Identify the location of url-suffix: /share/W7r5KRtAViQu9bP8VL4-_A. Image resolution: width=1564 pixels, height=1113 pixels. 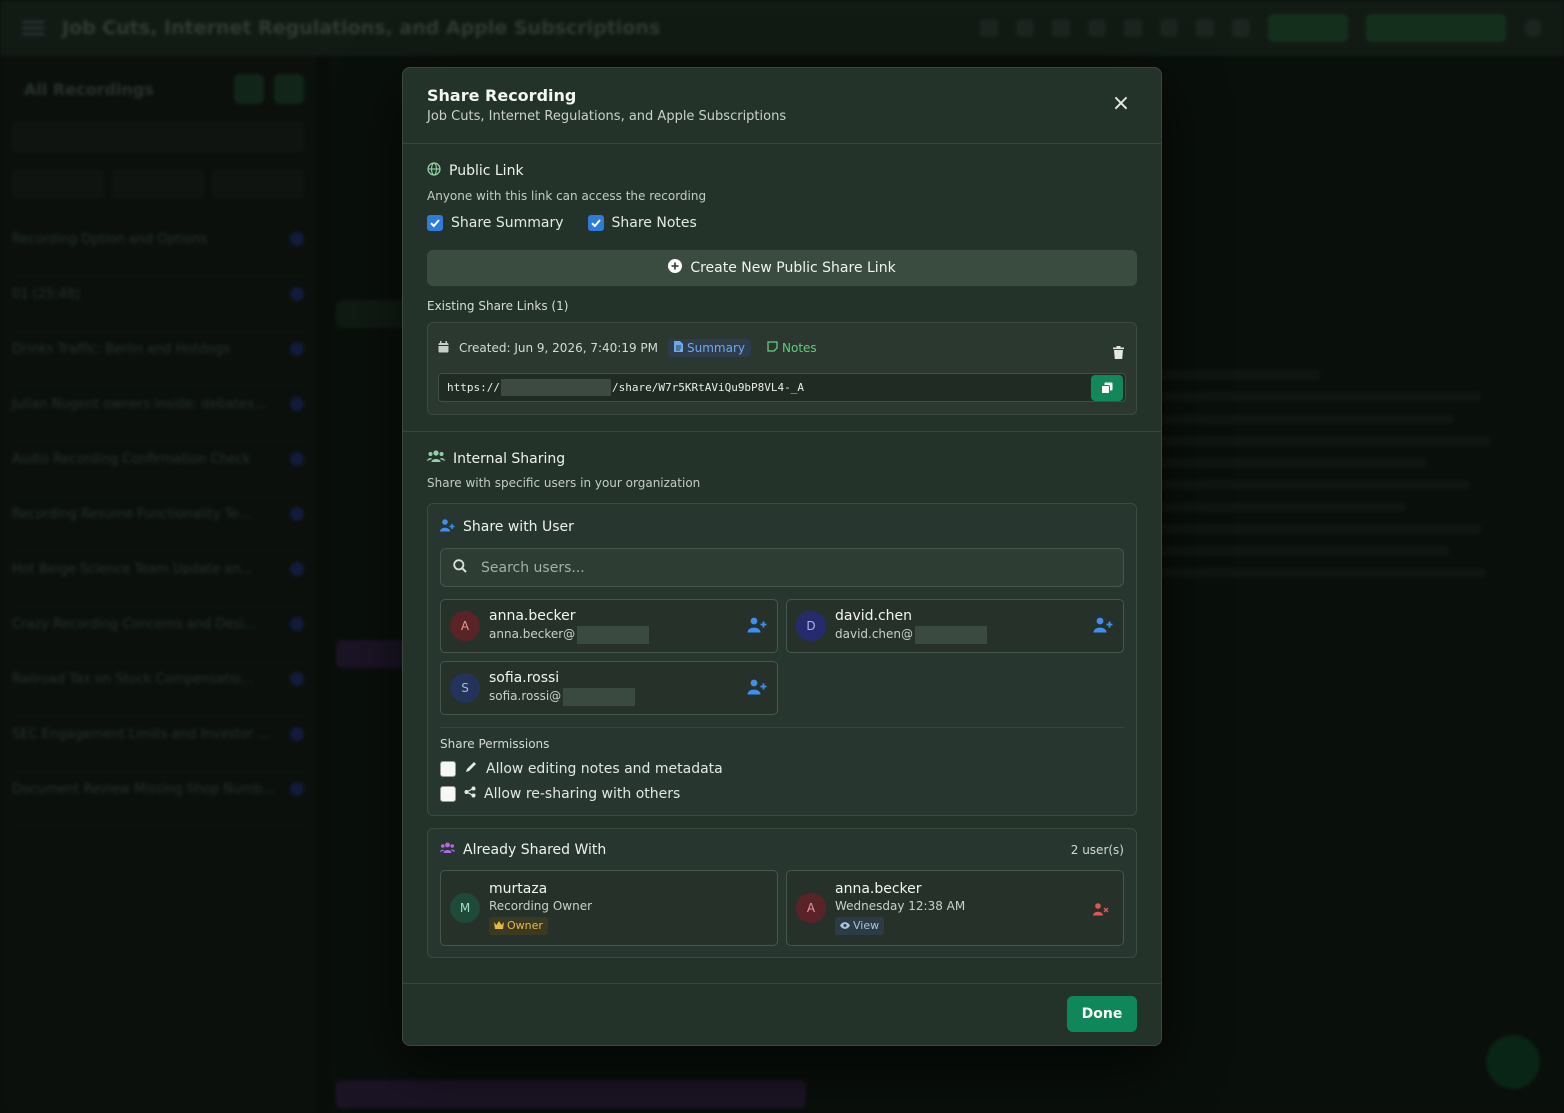
(708, 387).